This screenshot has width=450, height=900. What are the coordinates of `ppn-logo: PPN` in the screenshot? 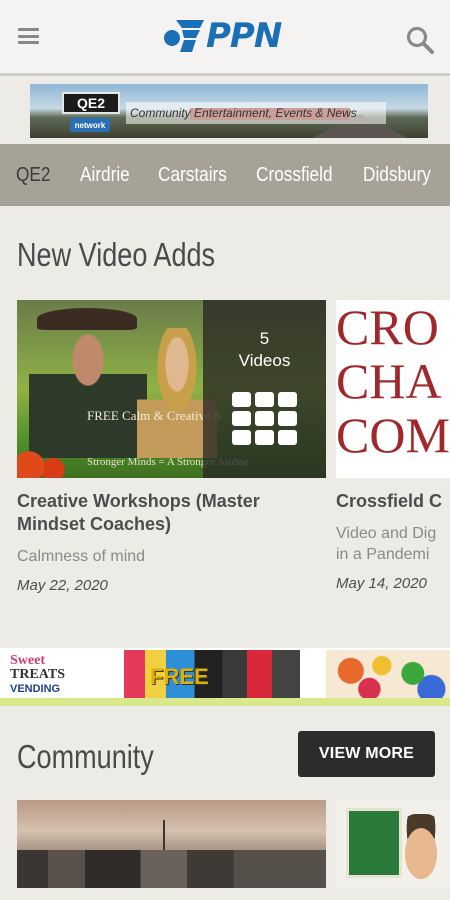 It's located at (228, 36).